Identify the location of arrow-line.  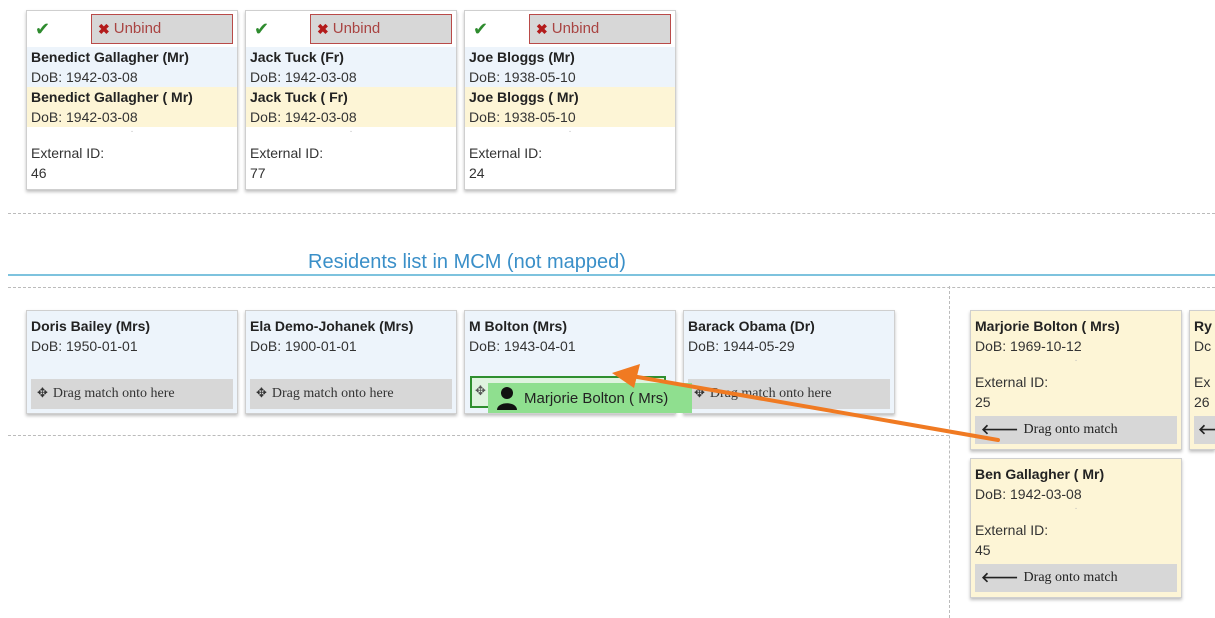
(812, 407).